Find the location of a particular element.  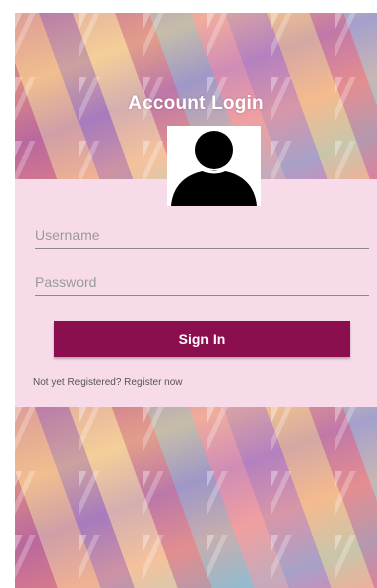

username-input is located at coordinates (202, 236).